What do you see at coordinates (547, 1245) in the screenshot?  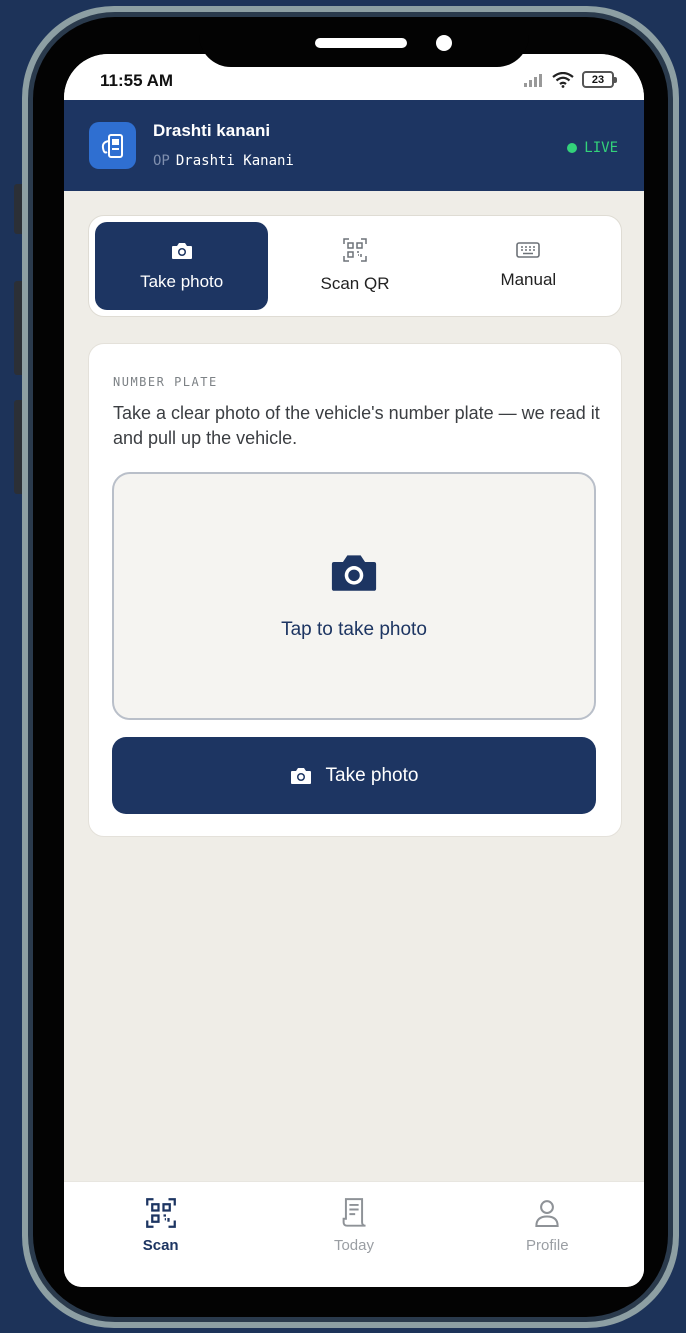 I see `nav-label: Profile` at bounding box center [547, 1245].